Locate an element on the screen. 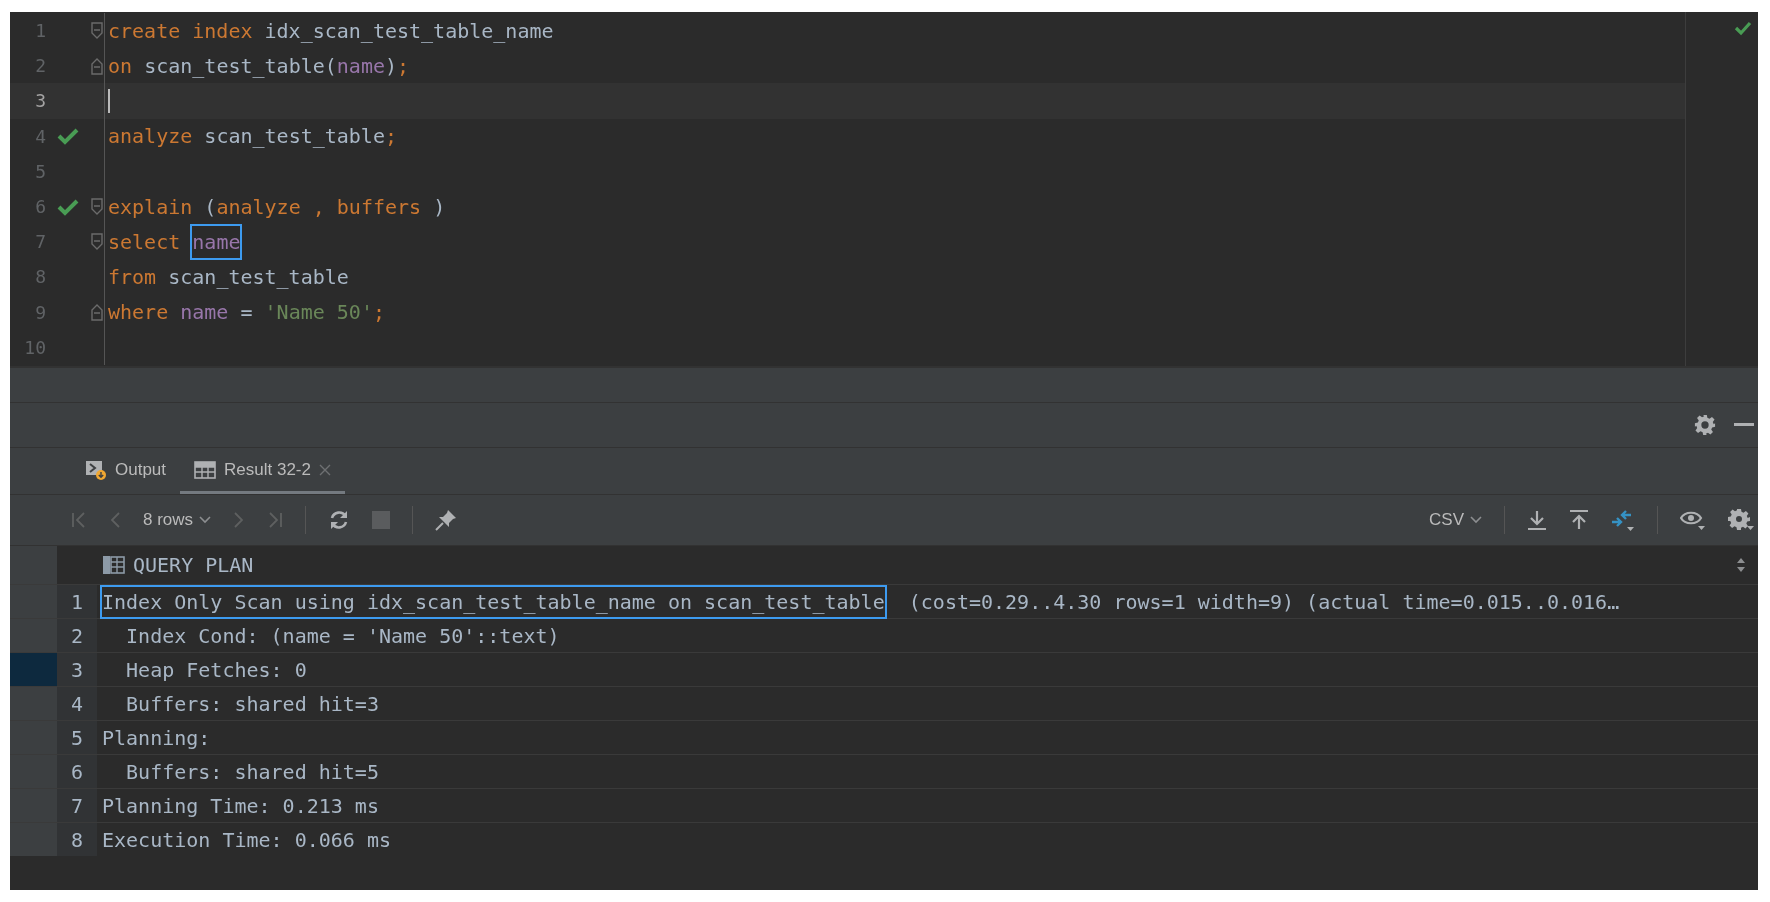 The image size is (1770, 902). line-number: 8 is located at coordinates (40, 277).